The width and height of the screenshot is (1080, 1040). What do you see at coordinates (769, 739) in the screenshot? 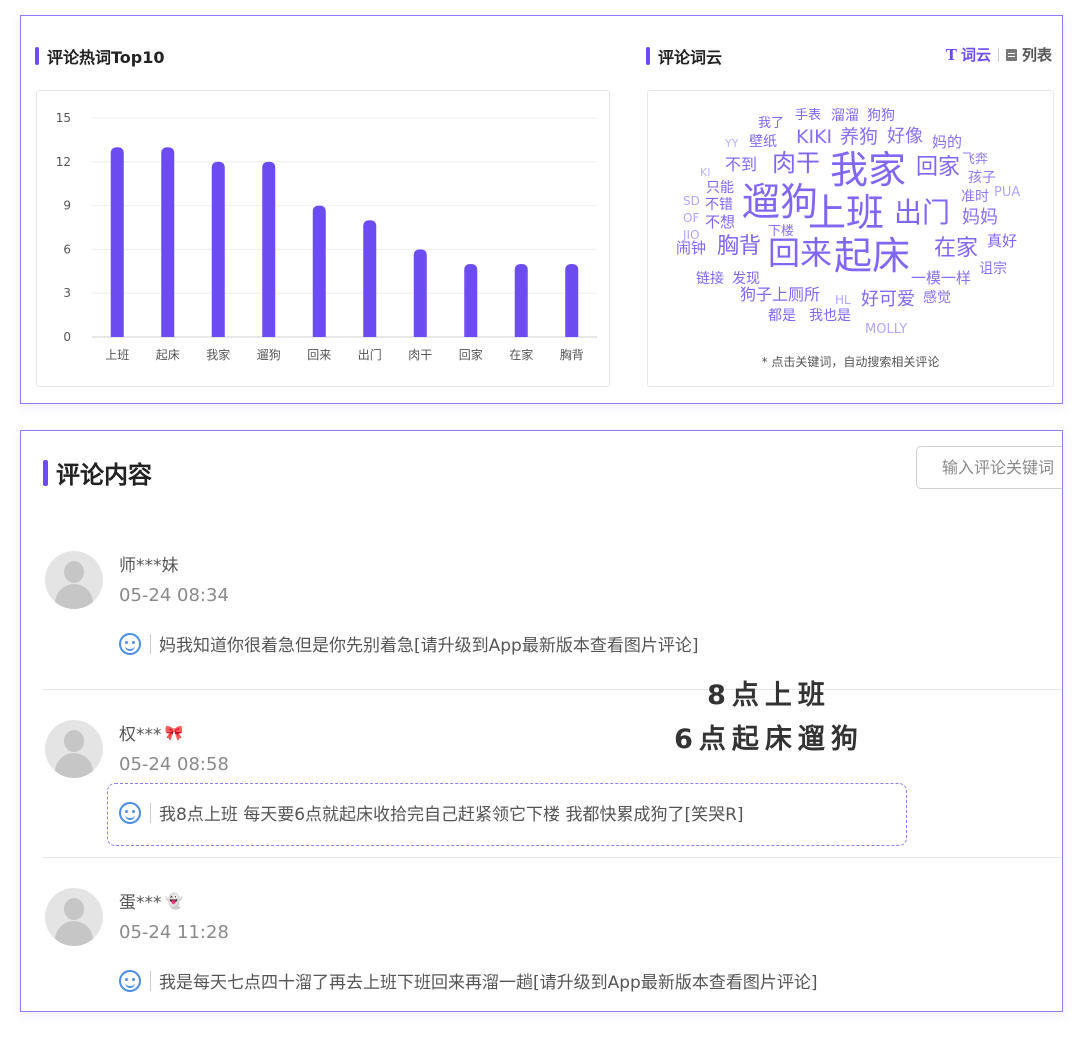
I see `callout-line-2: 6点起床遛狗` at bounding box center [769, 739].